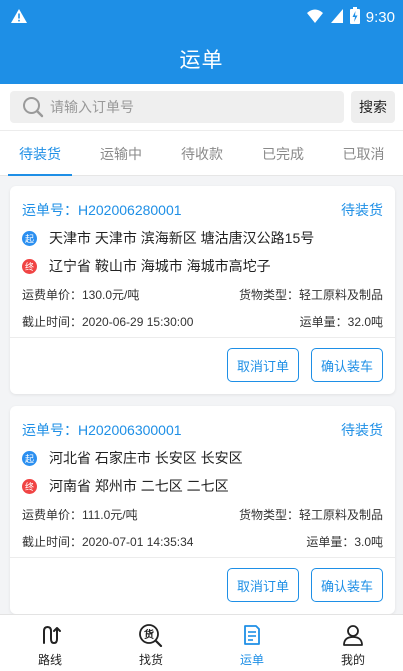  What do you see at coordinates (352, 660) in the screenshot?
I see `nav-label-profile: 我的` at bounding box center [352, 660].